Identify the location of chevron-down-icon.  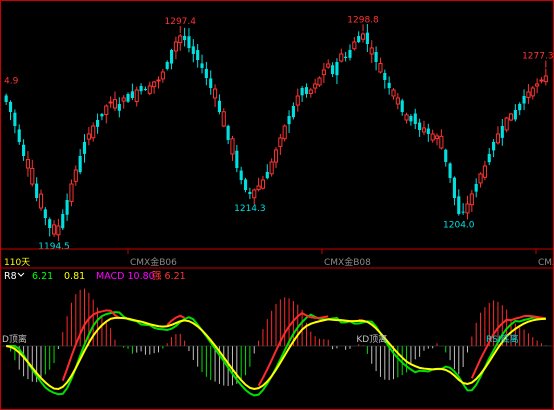
(21, 274).